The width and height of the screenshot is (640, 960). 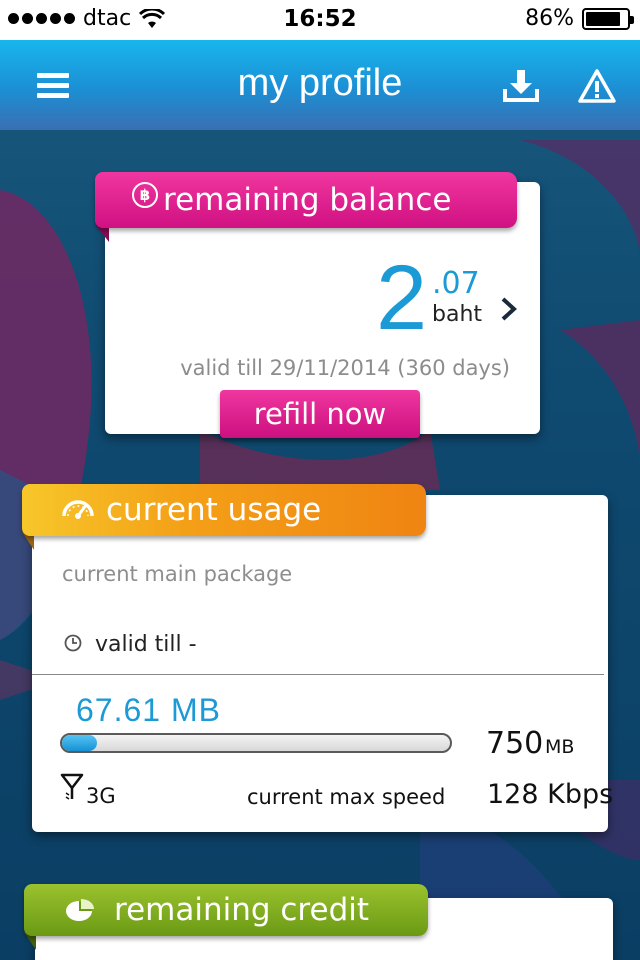 What do you see at coordinates (579, 18) in the screenshot?
I see `status-right: 86%` at bounding box center [579, 18].